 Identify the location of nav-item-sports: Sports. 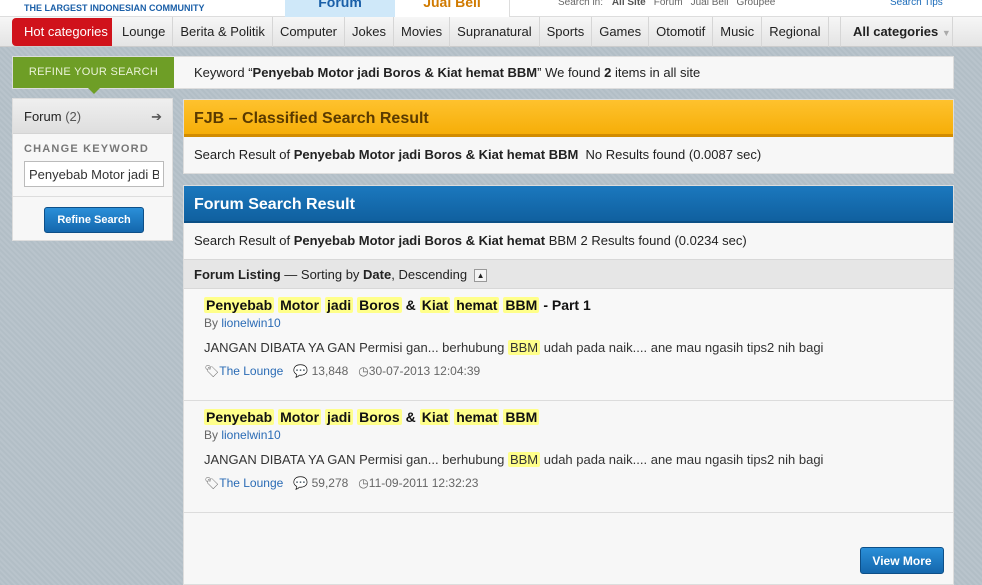
(566, 32).